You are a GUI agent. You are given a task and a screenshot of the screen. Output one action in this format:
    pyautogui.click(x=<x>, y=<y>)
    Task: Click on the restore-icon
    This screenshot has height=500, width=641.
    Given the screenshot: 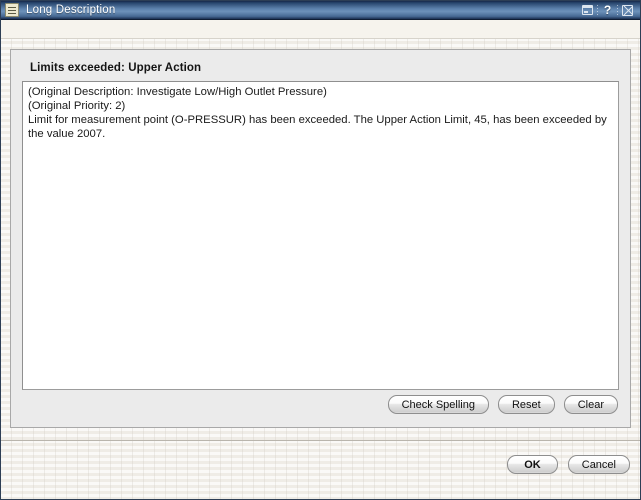 What is the action you would take?
    pyautogui.click(x=587, y=10)
    